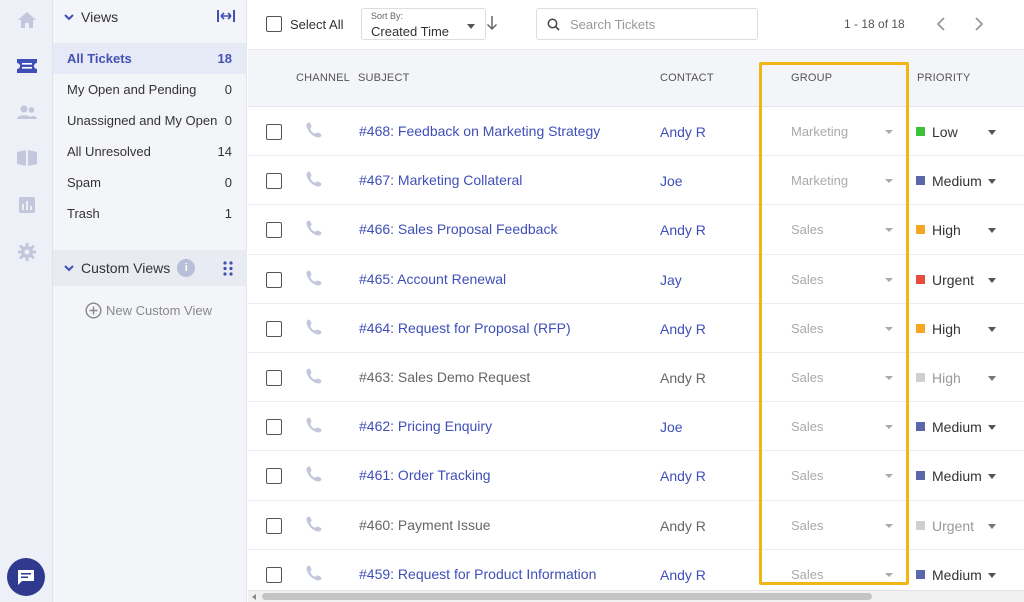 The width and height of the screenshot is (1024, 602). Describe the element at coordinates (425, 426) in the screenshot. I see `ticket-subject-link: #462: Pricing Enquiry` at that location.